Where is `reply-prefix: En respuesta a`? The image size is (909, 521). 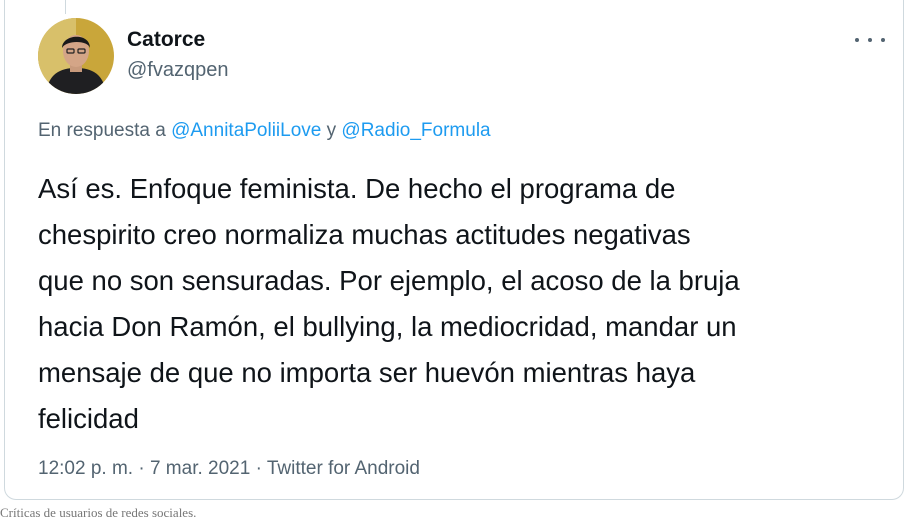
reply-prefix: En respuesta a is located at coordinates (102, 130).